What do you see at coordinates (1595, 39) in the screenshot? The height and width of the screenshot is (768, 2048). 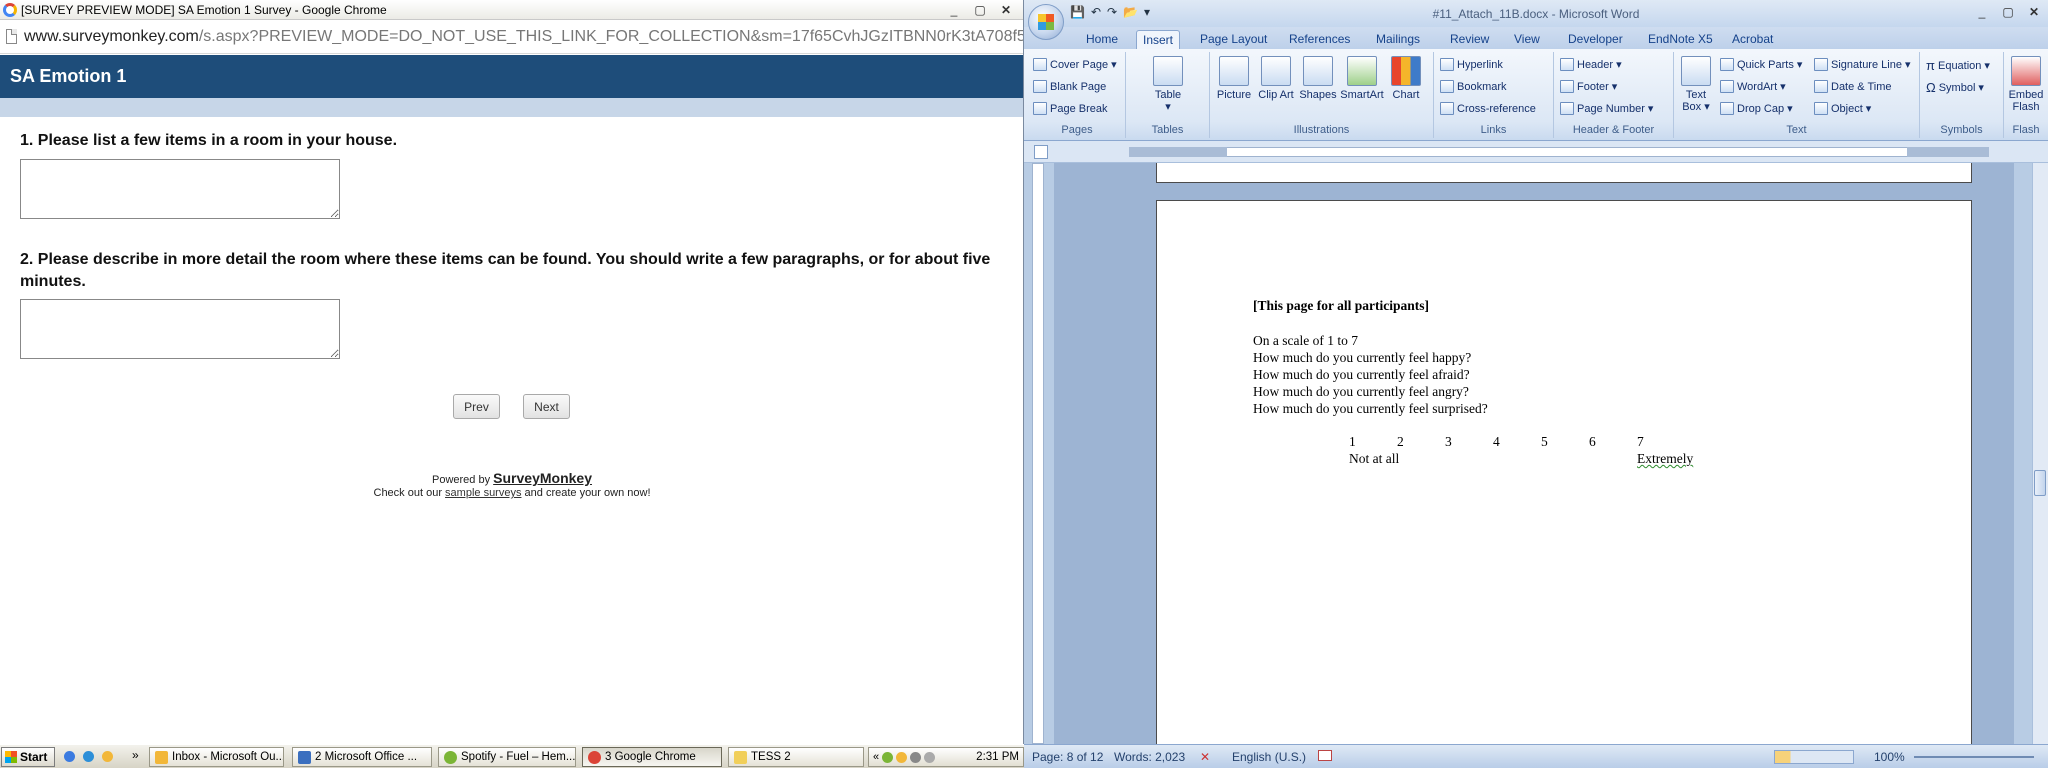 I see `tab-developer: Developer` at bounding box center [1595, 39].